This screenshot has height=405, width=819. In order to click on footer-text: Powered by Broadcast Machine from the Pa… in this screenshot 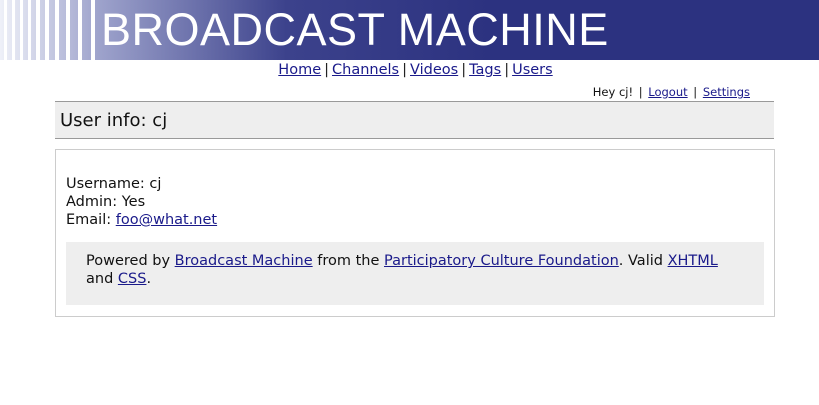, I will do `click(416, 270)`.